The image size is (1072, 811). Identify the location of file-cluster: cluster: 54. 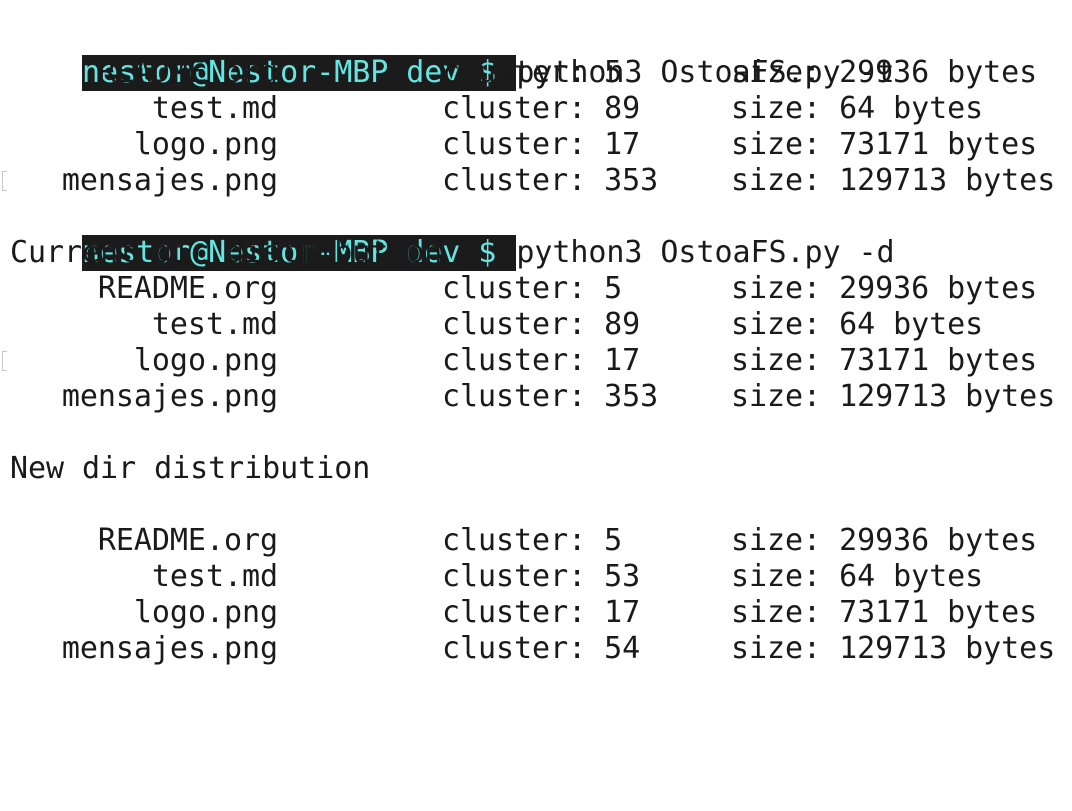
(541, 648).